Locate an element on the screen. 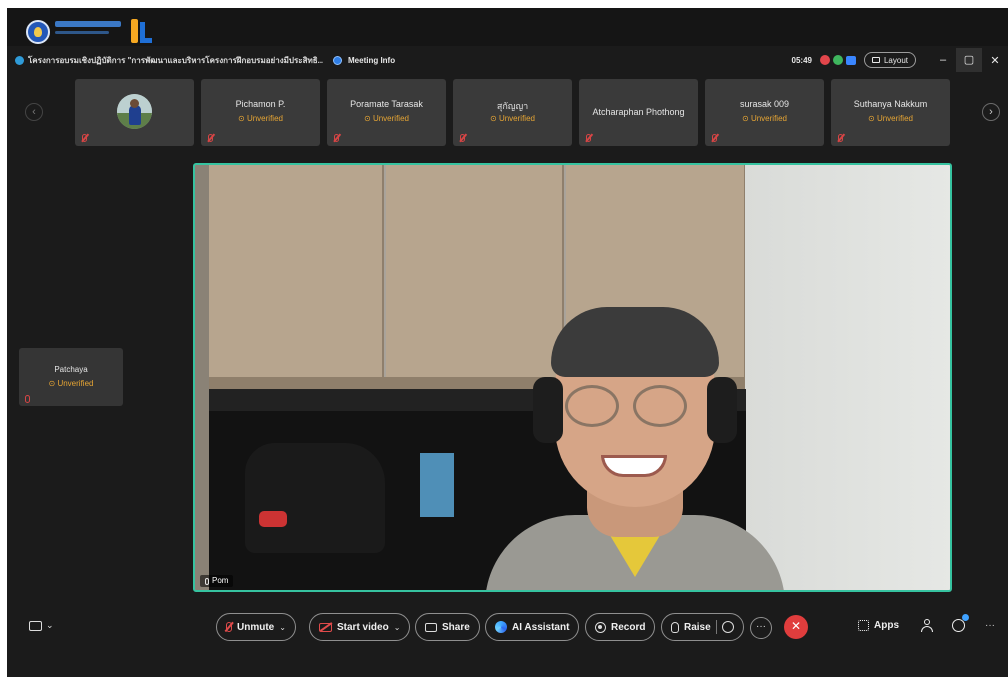  chat-menu-button: ⌄ is located at coordinates (41, 625).